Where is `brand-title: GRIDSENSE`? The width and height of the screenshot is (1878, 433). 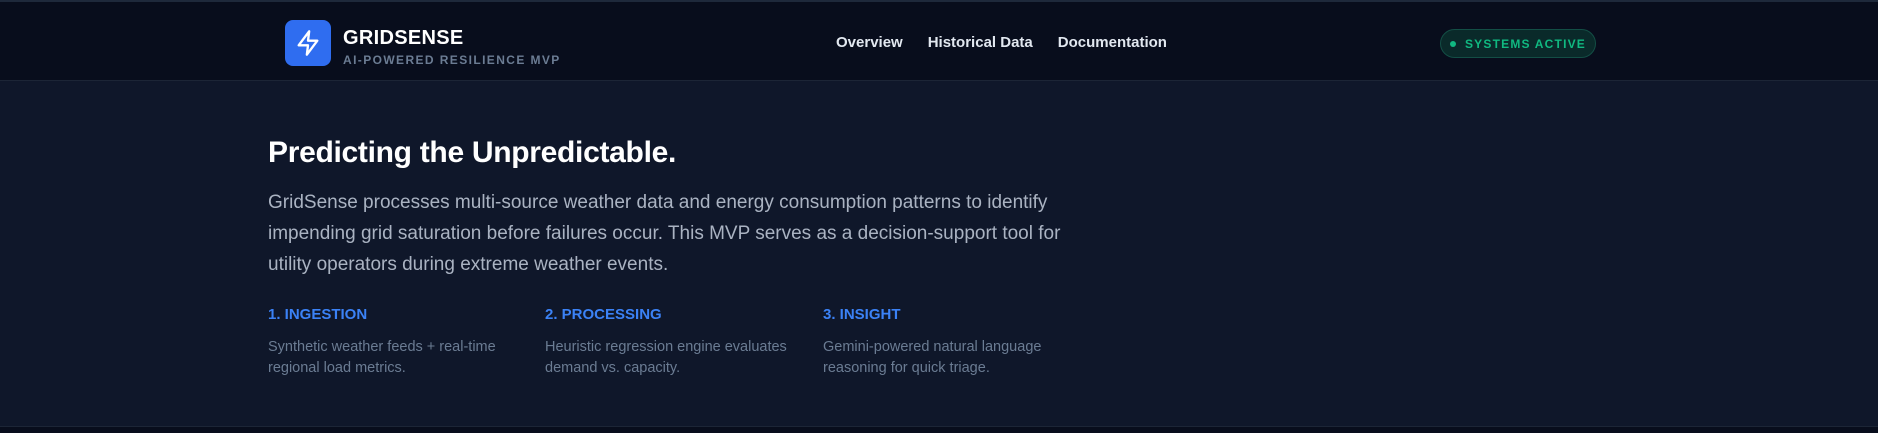
brand-title: GRIDSENSE is located at coordinates (403, 38).